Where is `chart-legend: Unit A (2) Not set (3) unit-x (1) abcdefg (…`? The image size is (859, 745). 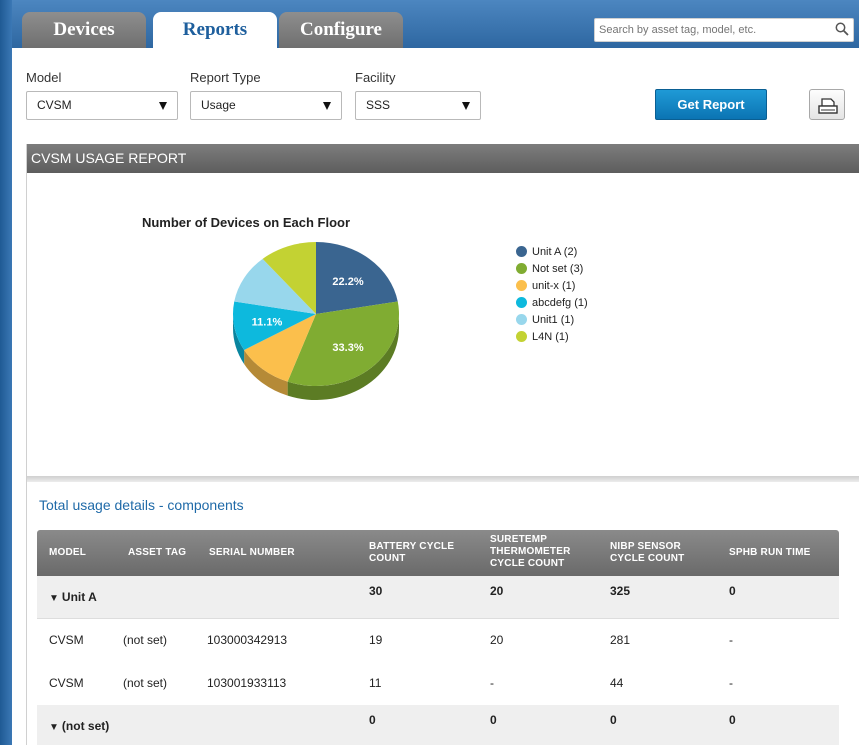 chart-legend: Unit A (2) Not set (3) unit-x (1) abcdefg (… is located at coordinates (552, 294).